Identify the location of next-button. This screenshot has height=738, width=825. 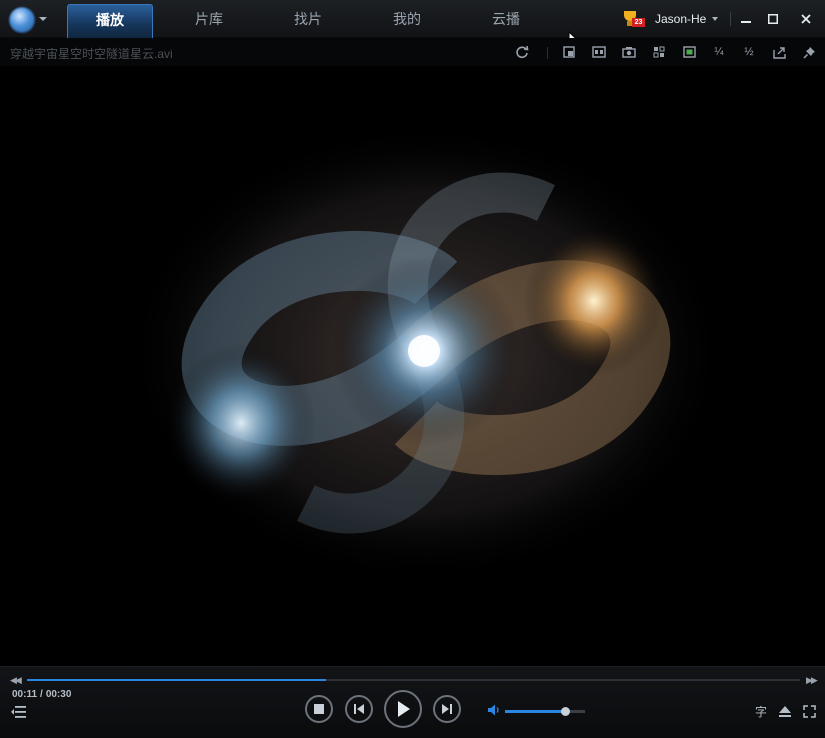
(447, 709).